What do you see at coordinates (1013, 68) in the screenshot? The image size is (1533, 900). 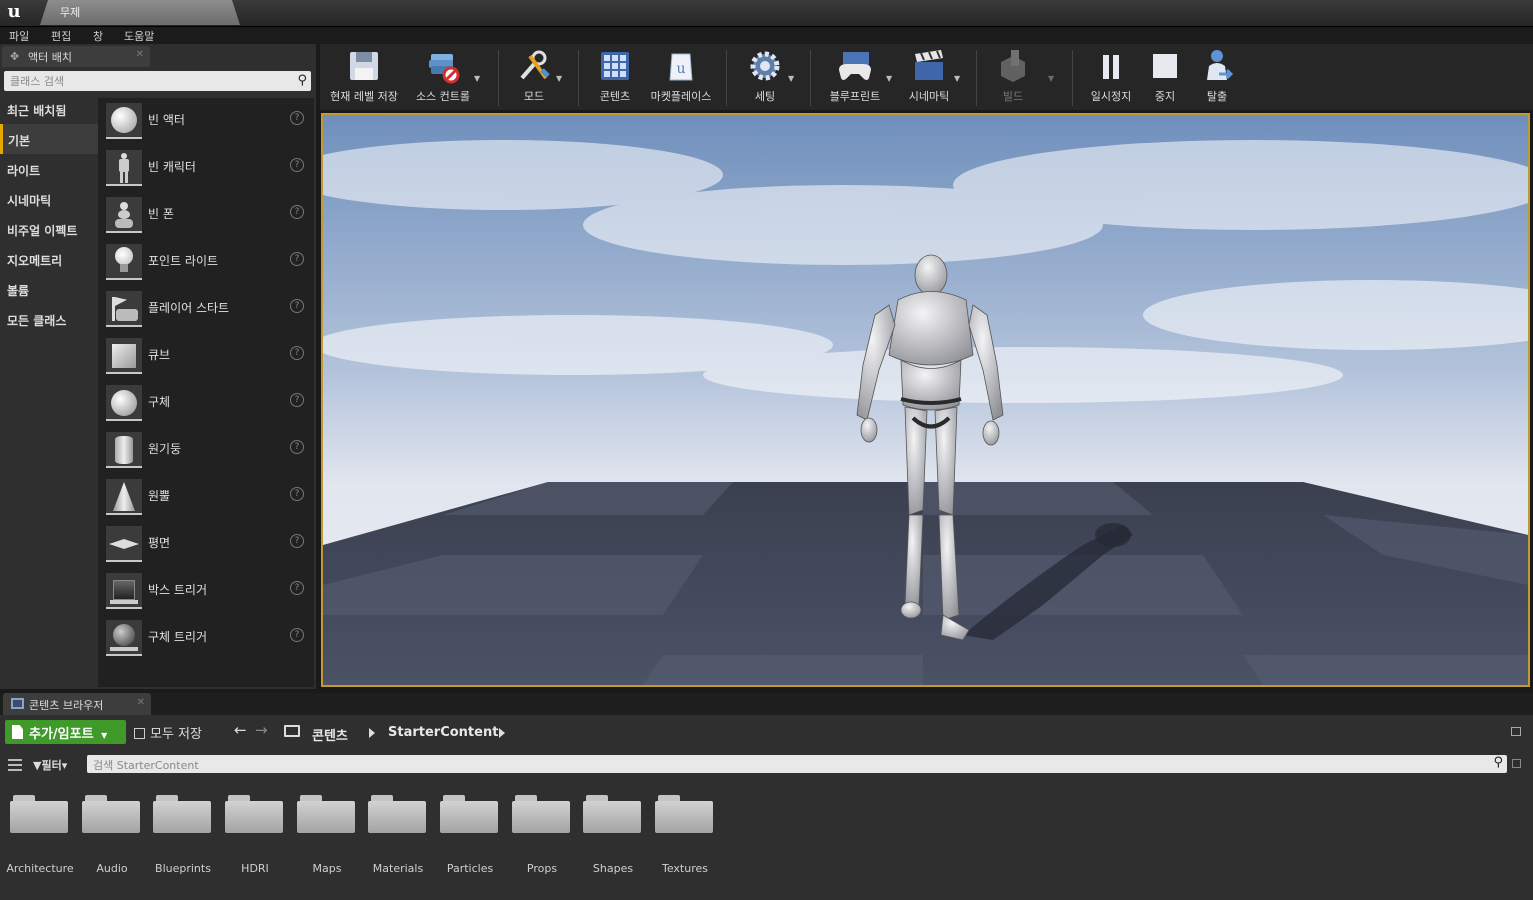 I see `build-blocks-icon` at bounding box center [1013, 68].